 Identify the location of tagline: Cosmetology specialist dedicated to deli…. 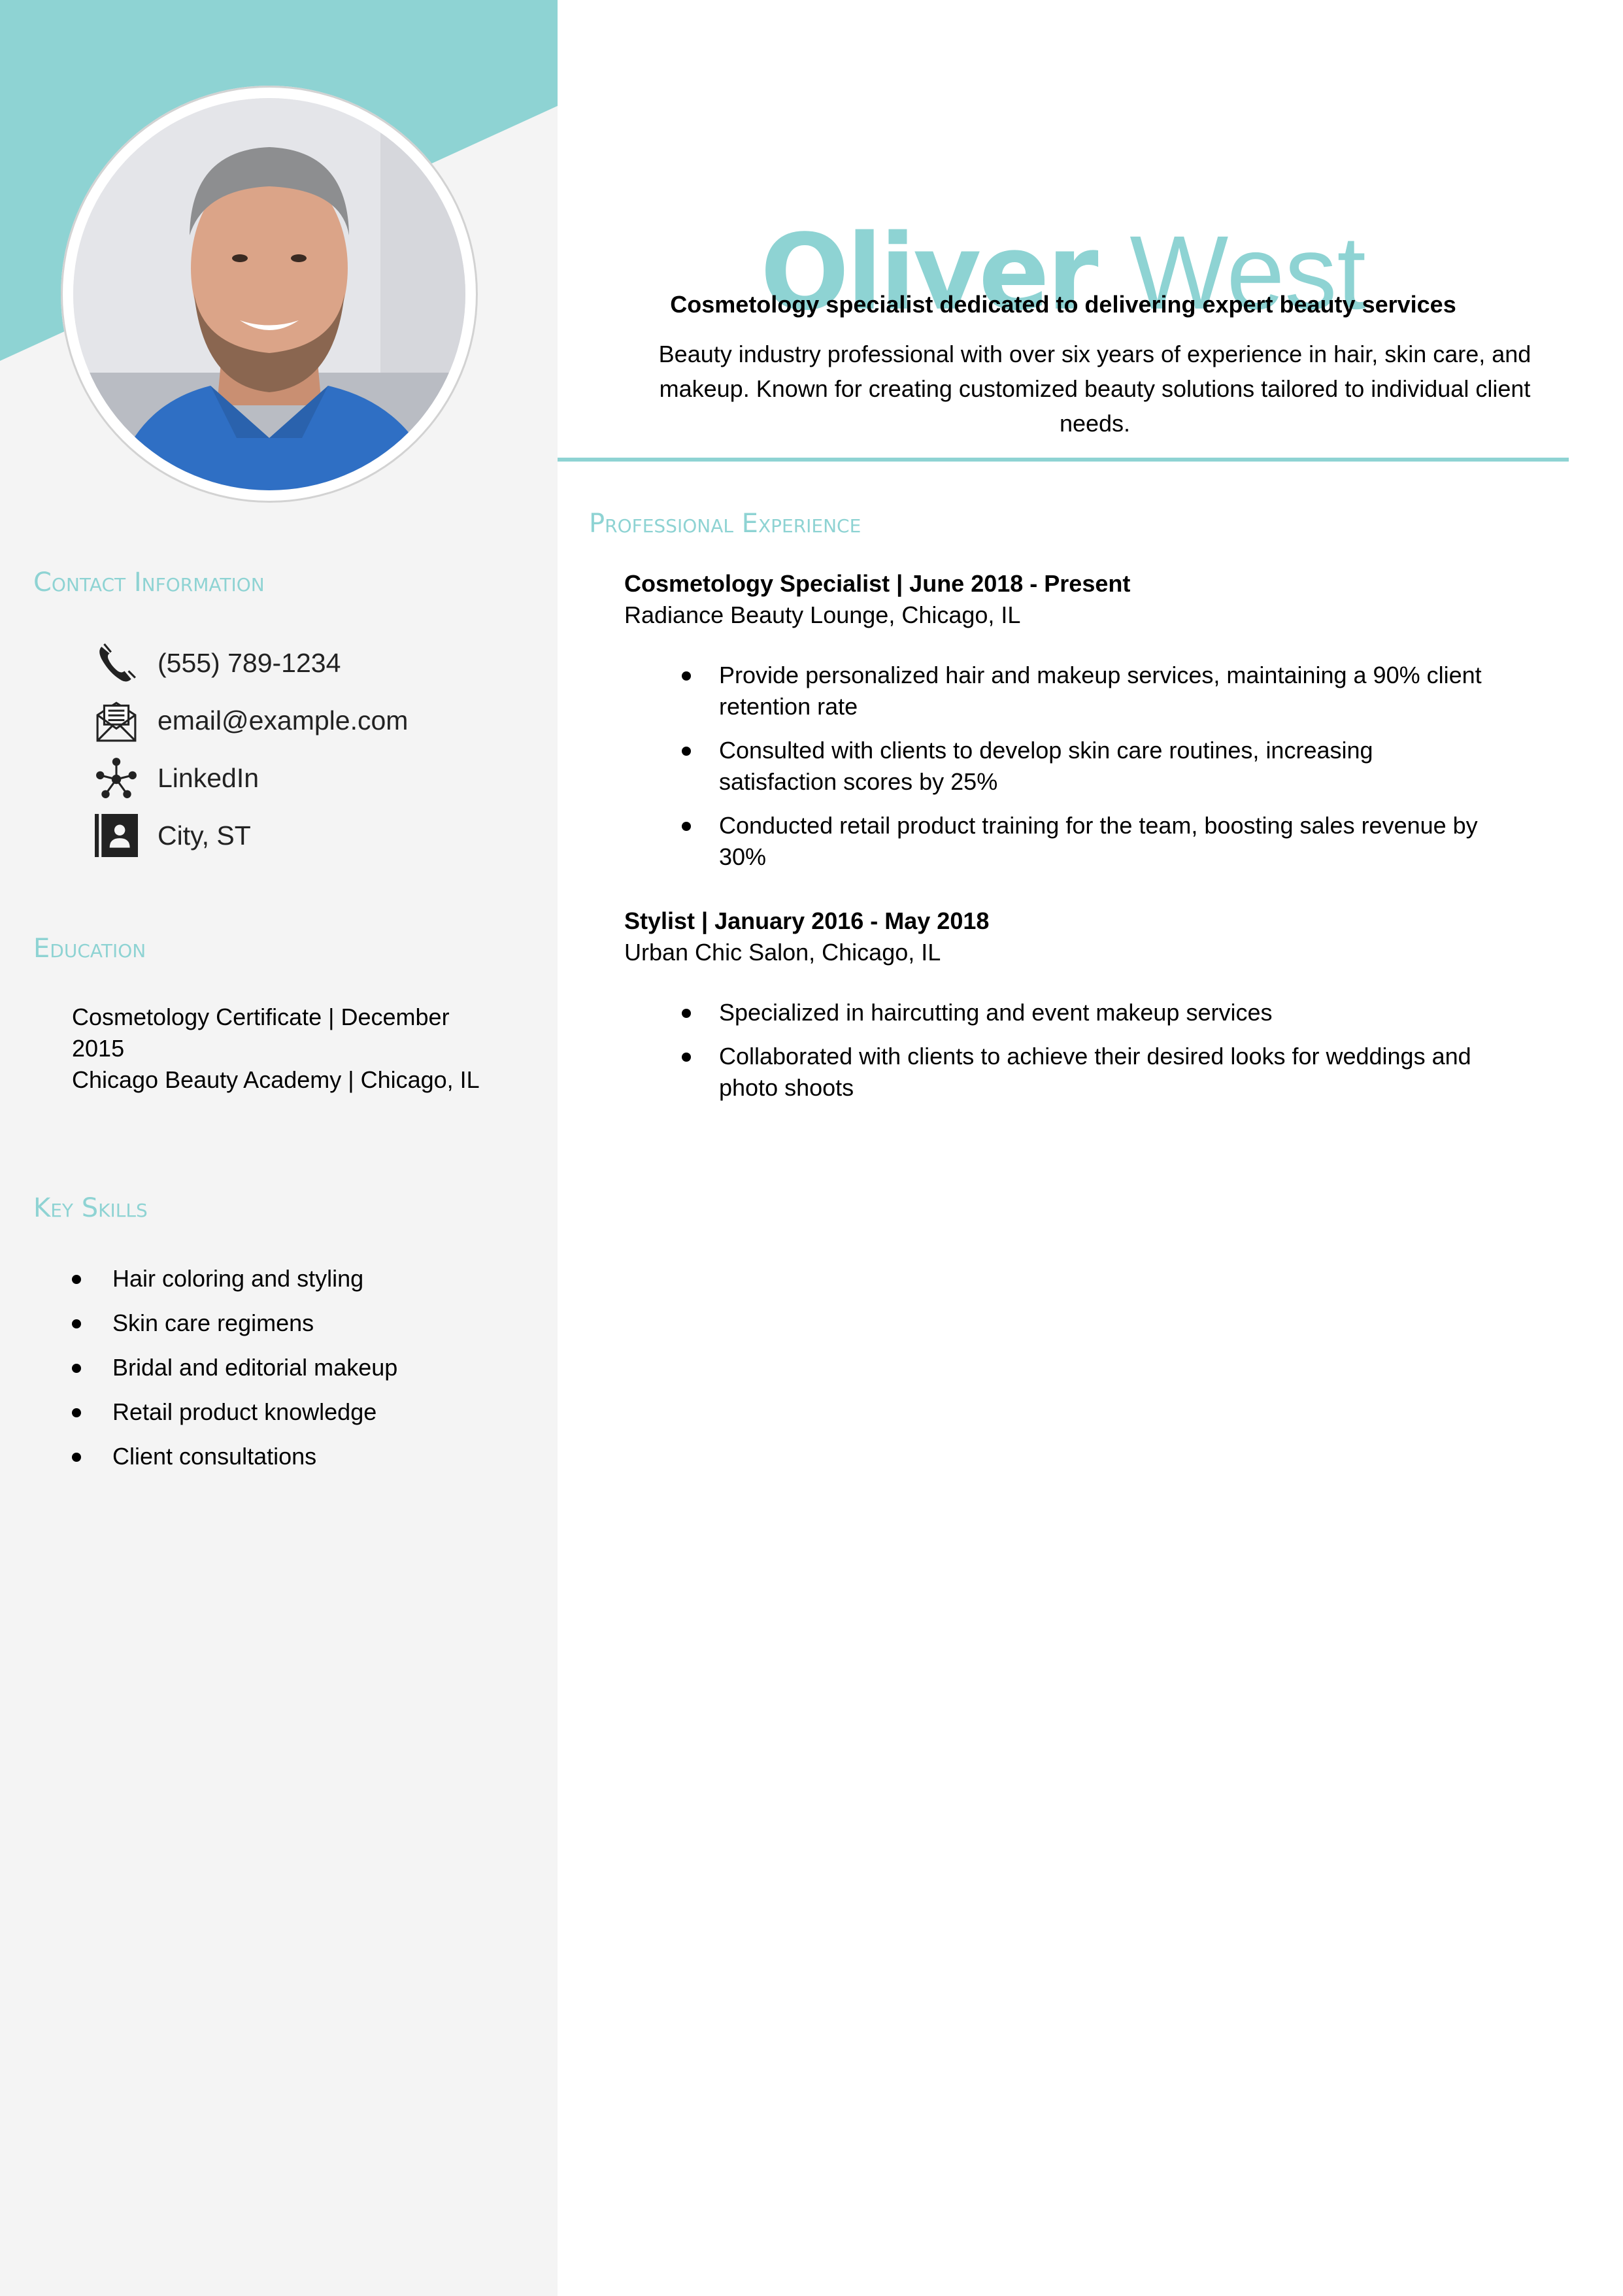
(1063, 305).